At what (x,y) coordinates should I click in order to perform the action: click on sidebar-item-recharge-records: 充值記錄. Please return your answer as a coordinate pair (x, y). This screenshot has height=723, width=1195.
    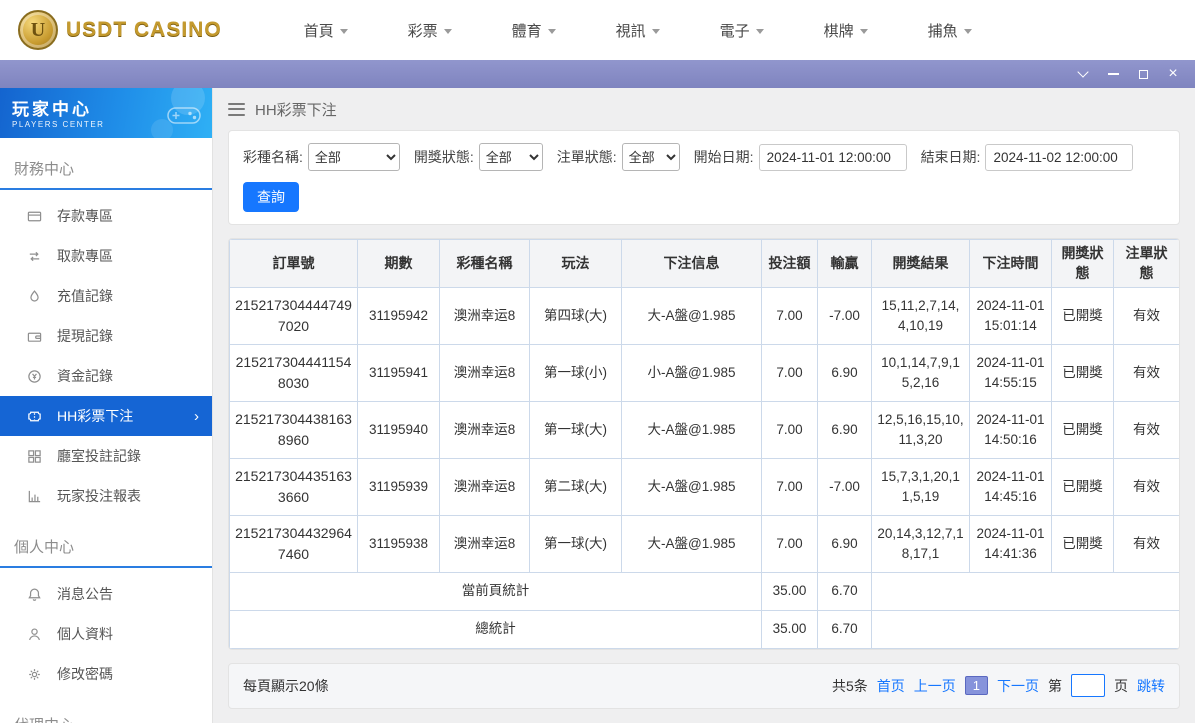
    Looking at the image, I should click on (106, 296).